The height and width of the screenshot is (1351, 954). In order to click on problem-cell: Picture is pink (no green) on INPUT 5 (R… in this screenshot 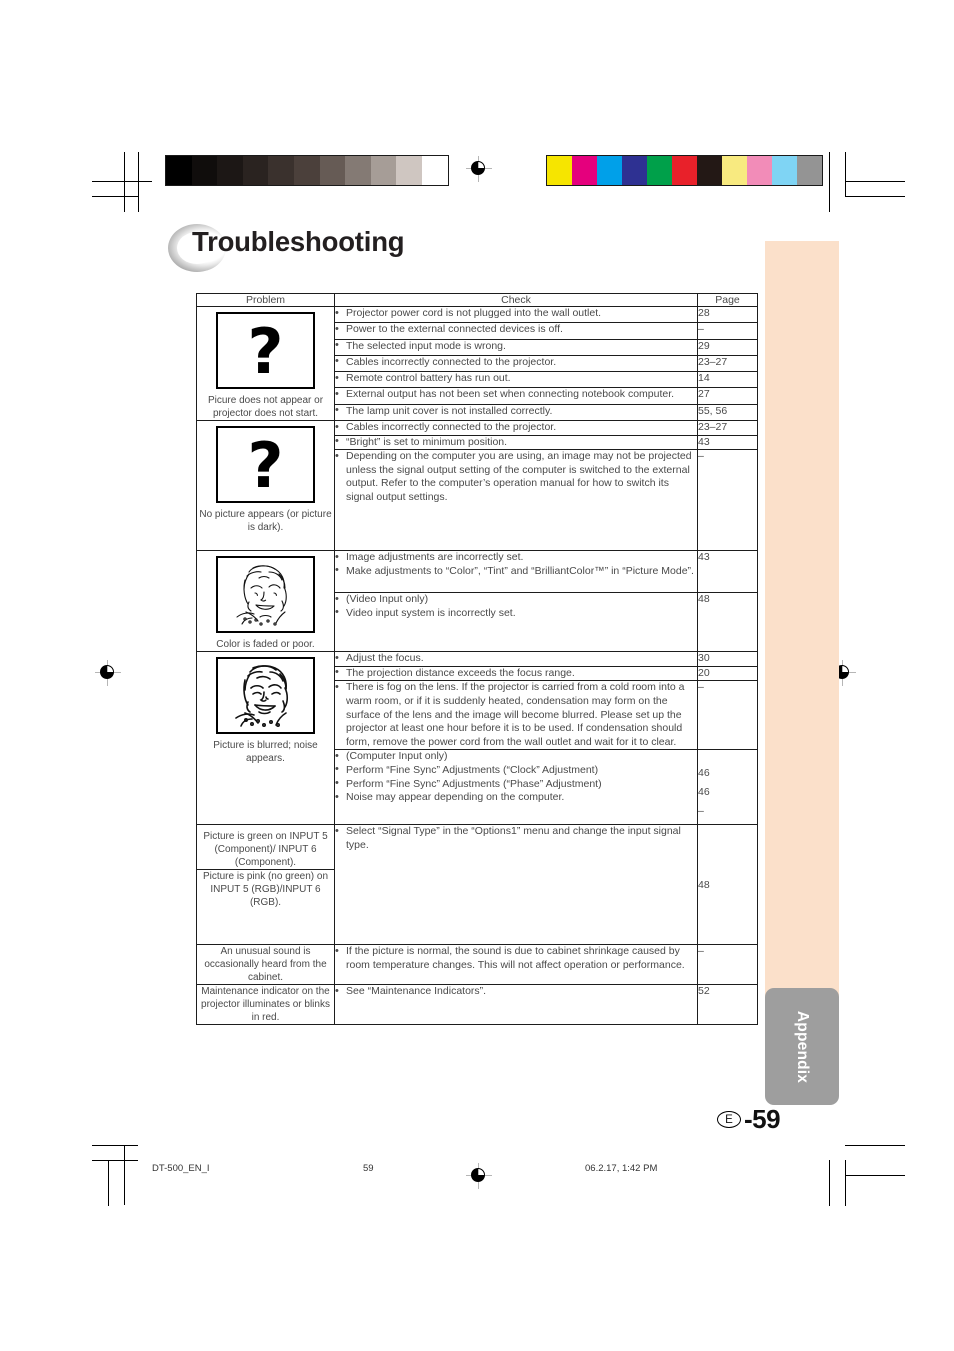, I will do `click(265, 907)`.